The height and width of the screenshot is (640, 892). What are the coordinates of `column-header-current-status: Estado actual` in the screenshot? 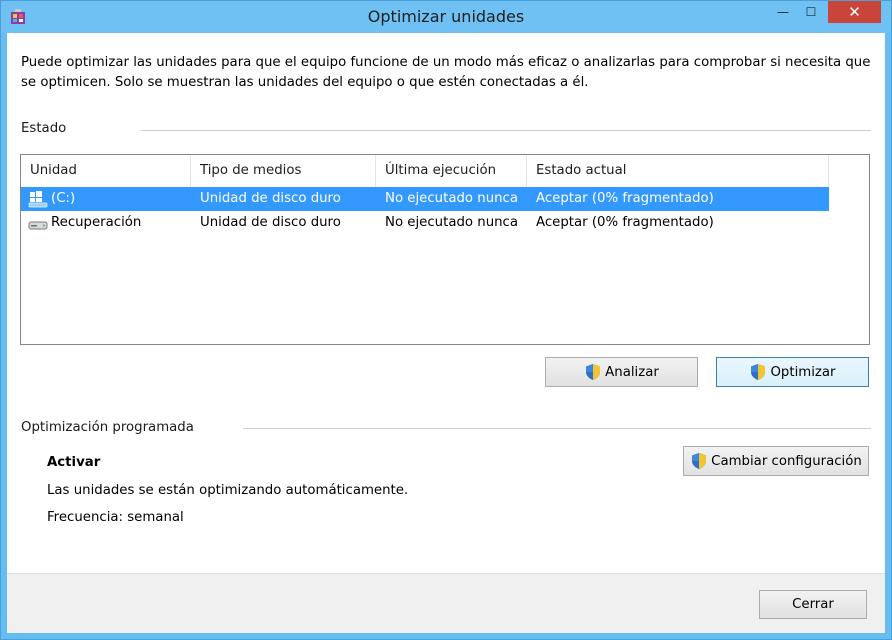 It's located at (678, 171).